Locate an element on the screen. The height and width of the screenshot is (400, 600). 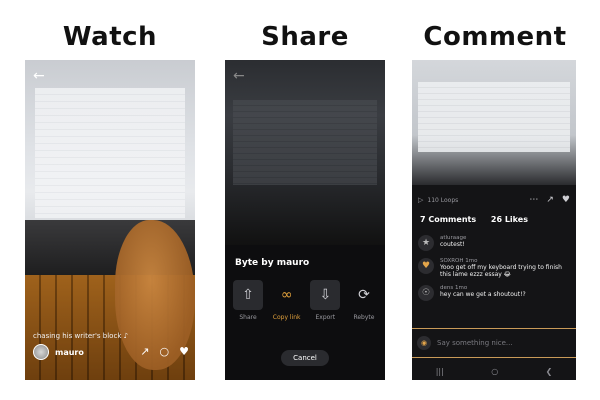
share-option-label: Copy link is located at coordinates (286, 317).